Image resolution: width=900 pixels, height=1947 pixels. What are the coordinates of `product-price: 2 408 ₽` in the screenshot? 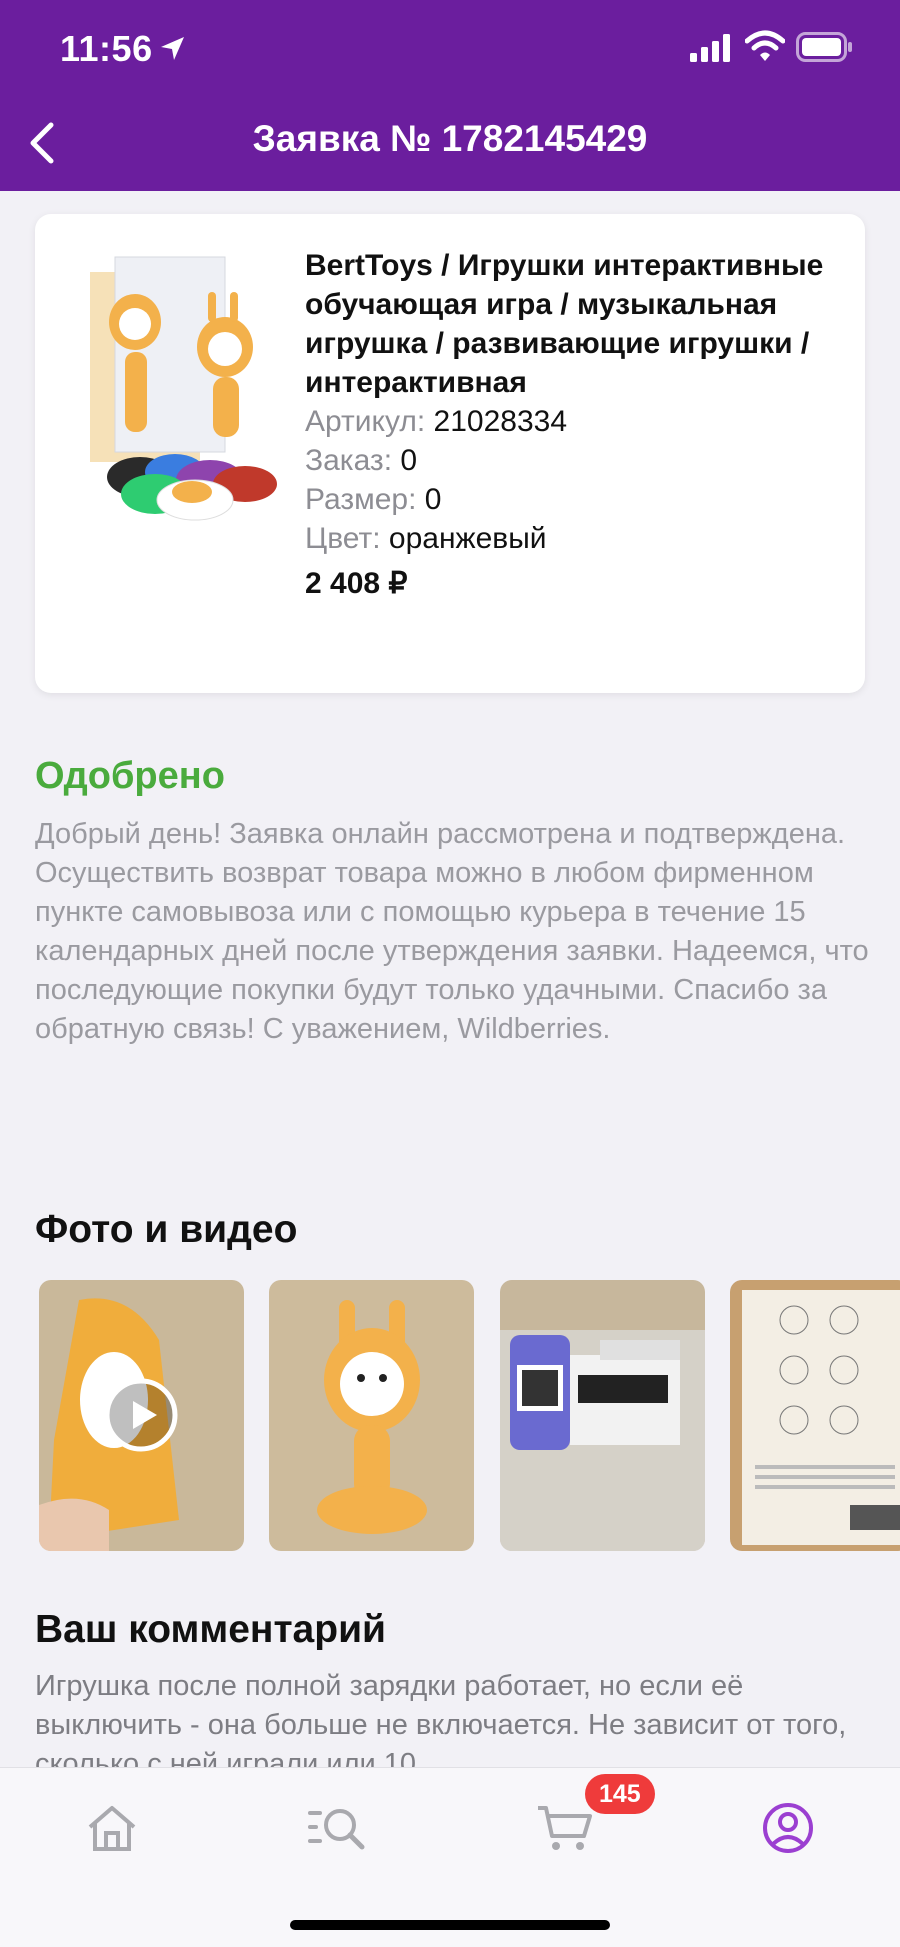 It's located at (356, 583).